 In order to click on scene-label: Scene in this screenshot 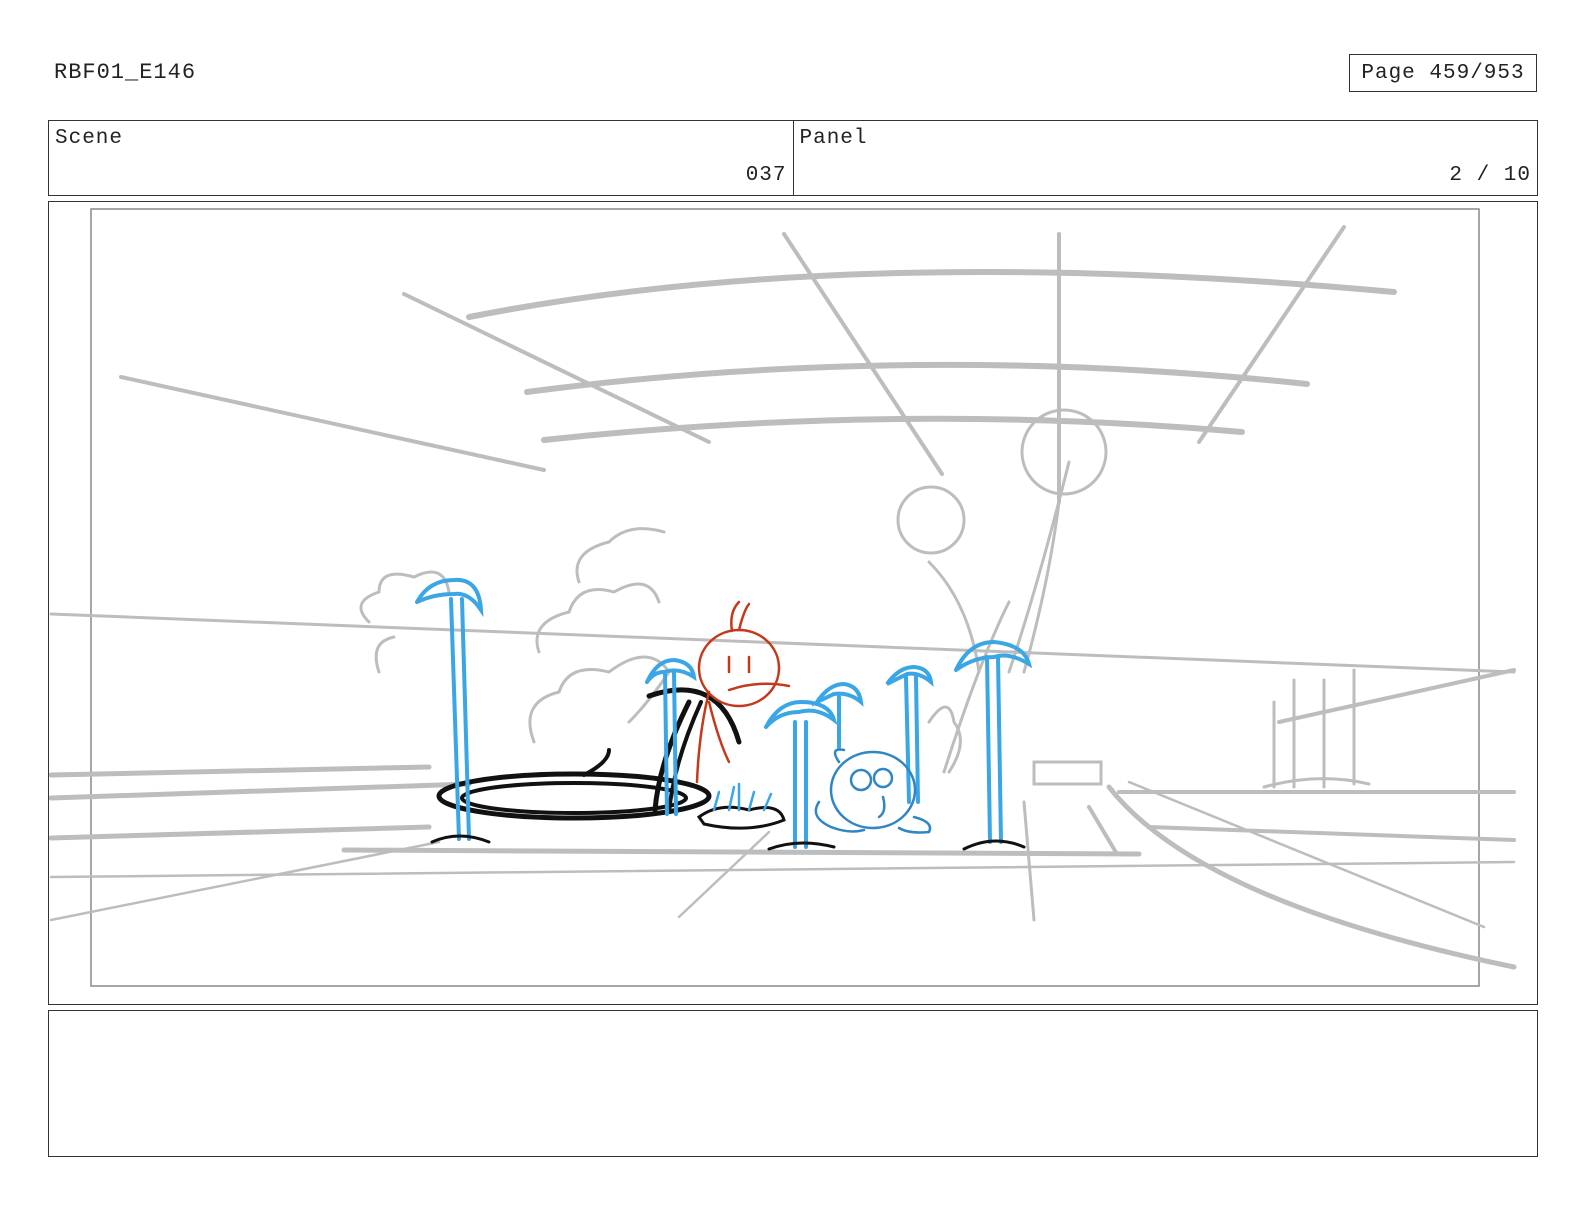, I will do `click(89, 138)`.